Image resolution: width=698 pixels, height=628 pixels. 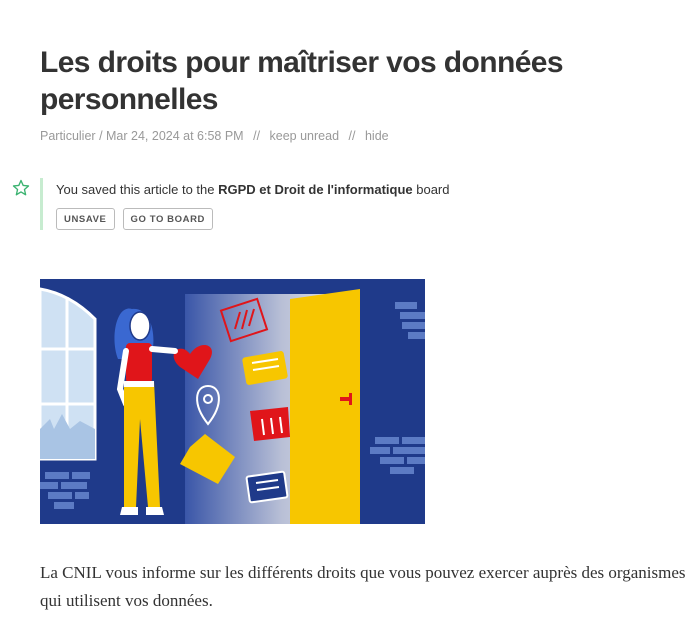 I want to click on unsave-button: UNSAVE, so click(x=85, y=219).